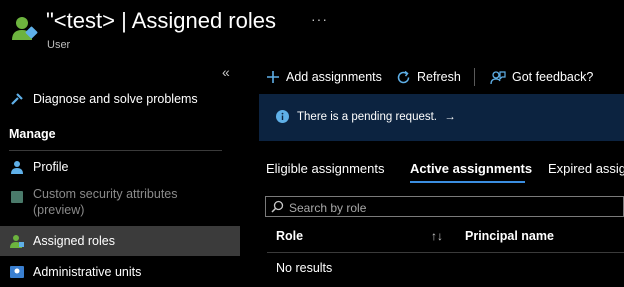 The image size is (624, 287). I want to click on feedback-icon, so click(498, 77).